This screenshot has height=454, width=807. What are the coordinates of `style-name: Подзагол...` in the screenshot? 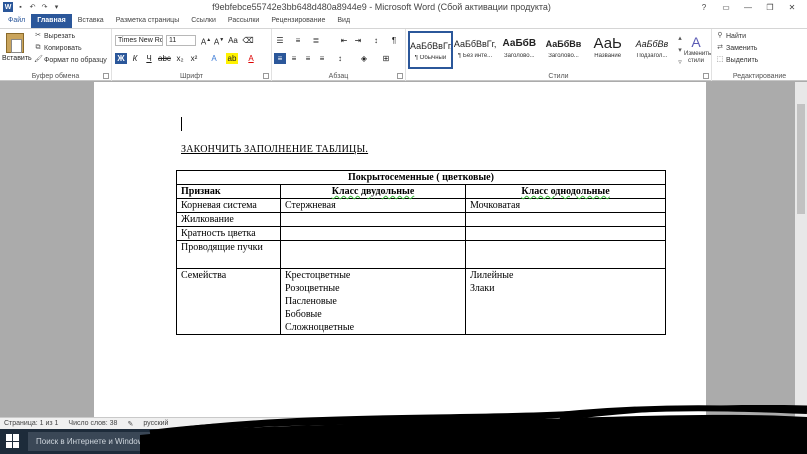 It's located at (652, 56).